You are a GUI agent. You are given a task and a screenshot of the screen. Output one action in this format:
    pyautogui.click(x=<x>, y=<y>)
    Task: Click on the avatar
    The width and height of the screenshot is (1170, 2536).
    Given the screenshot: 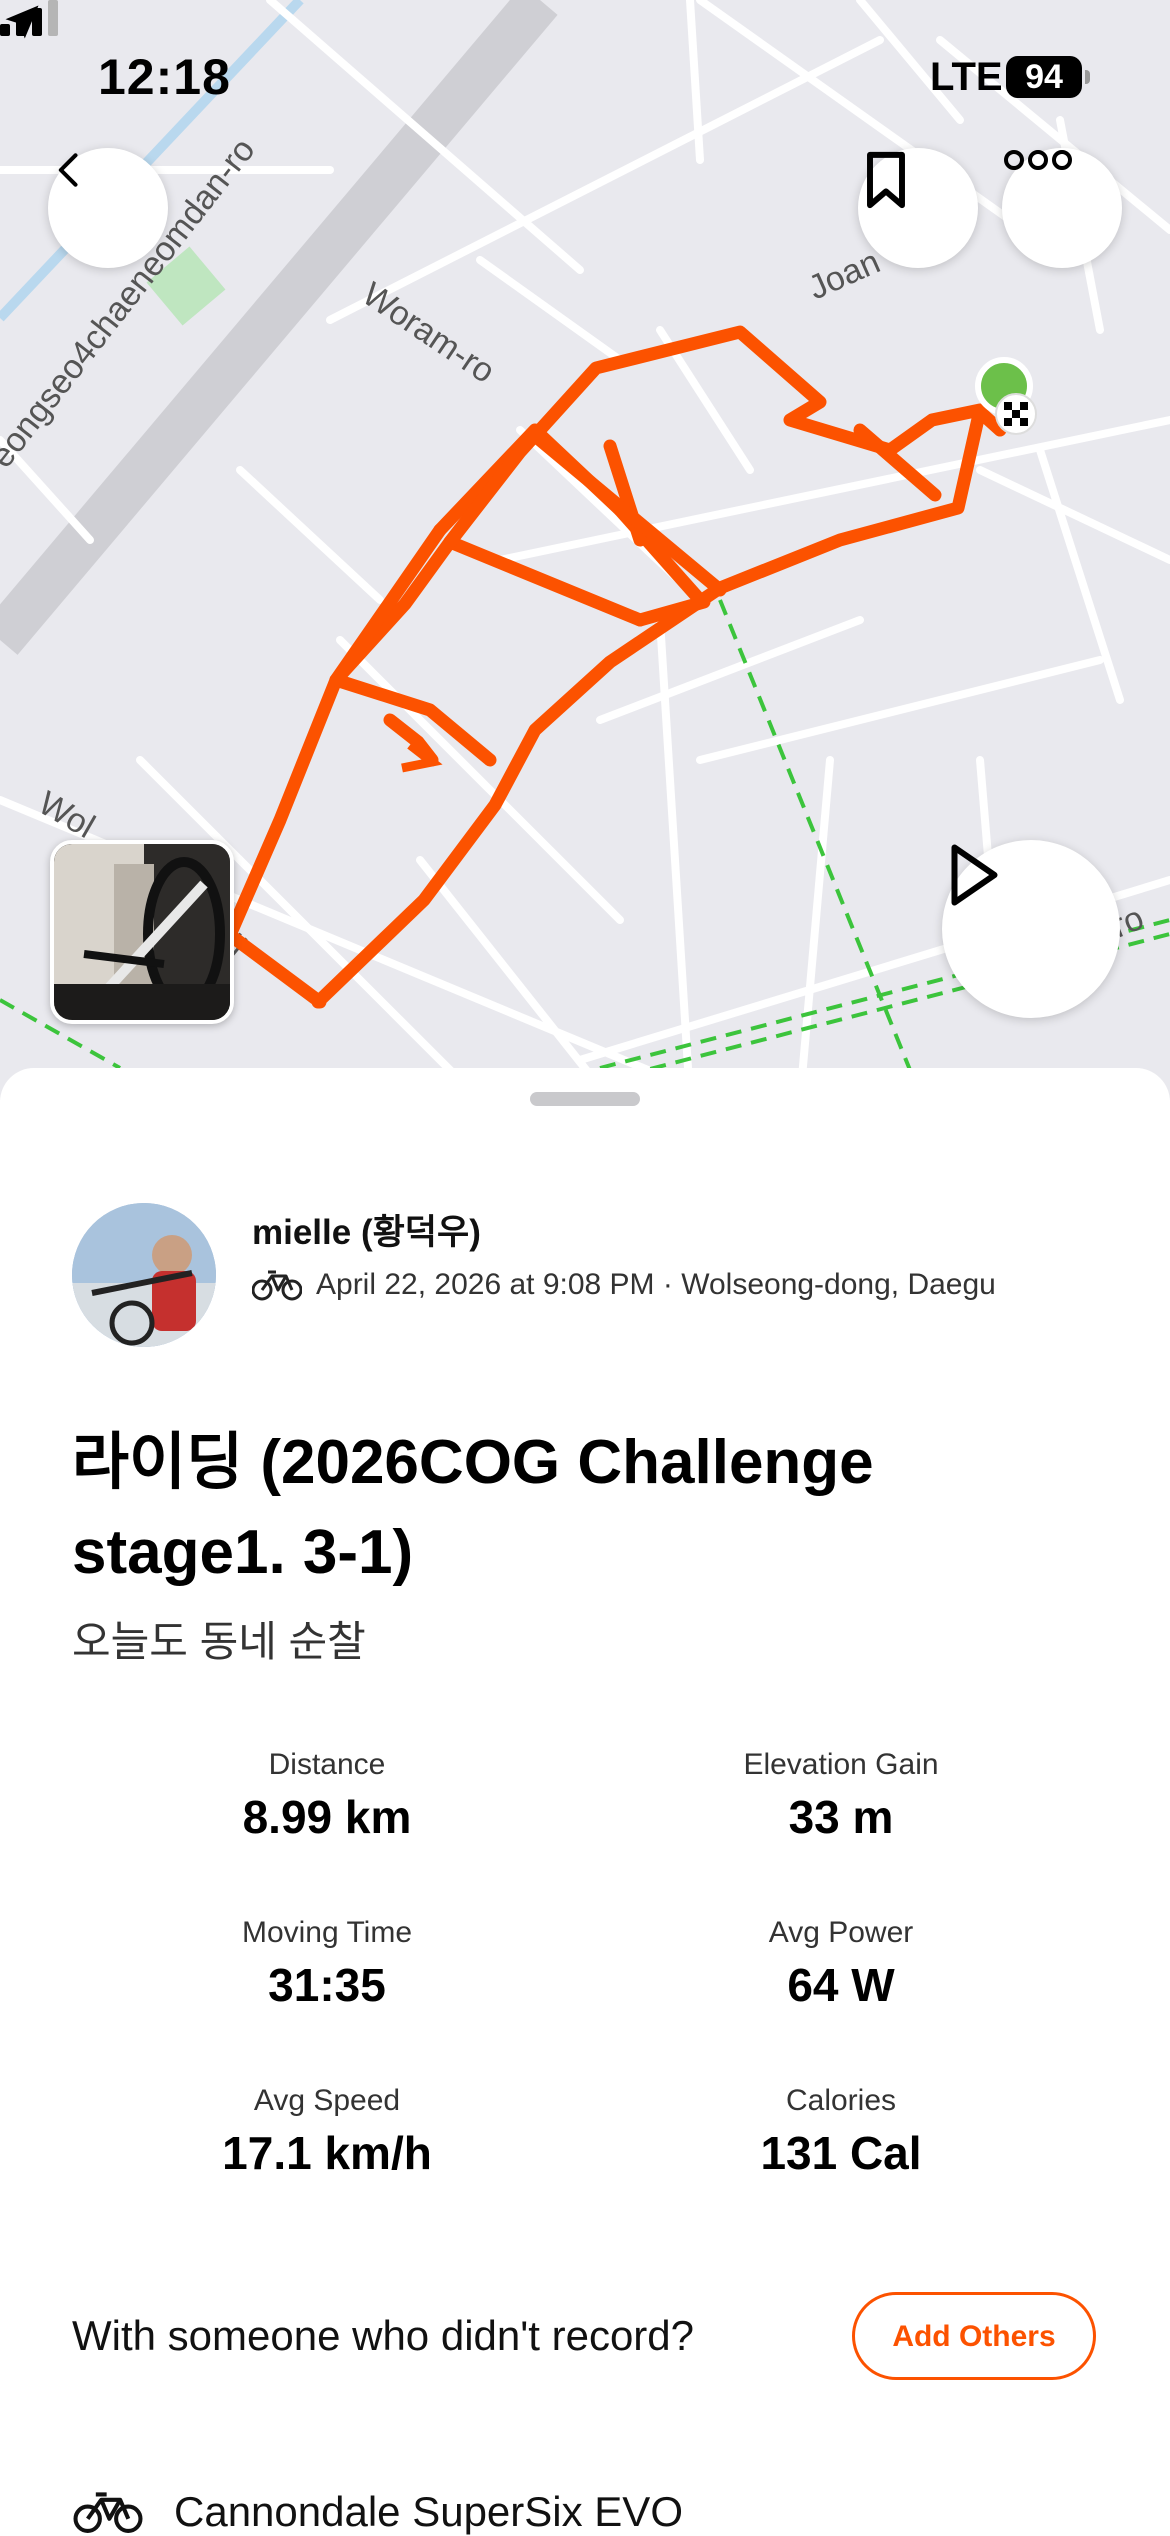 What is the action you would take?
    pyautogui.click(x=144, y=1275)
    